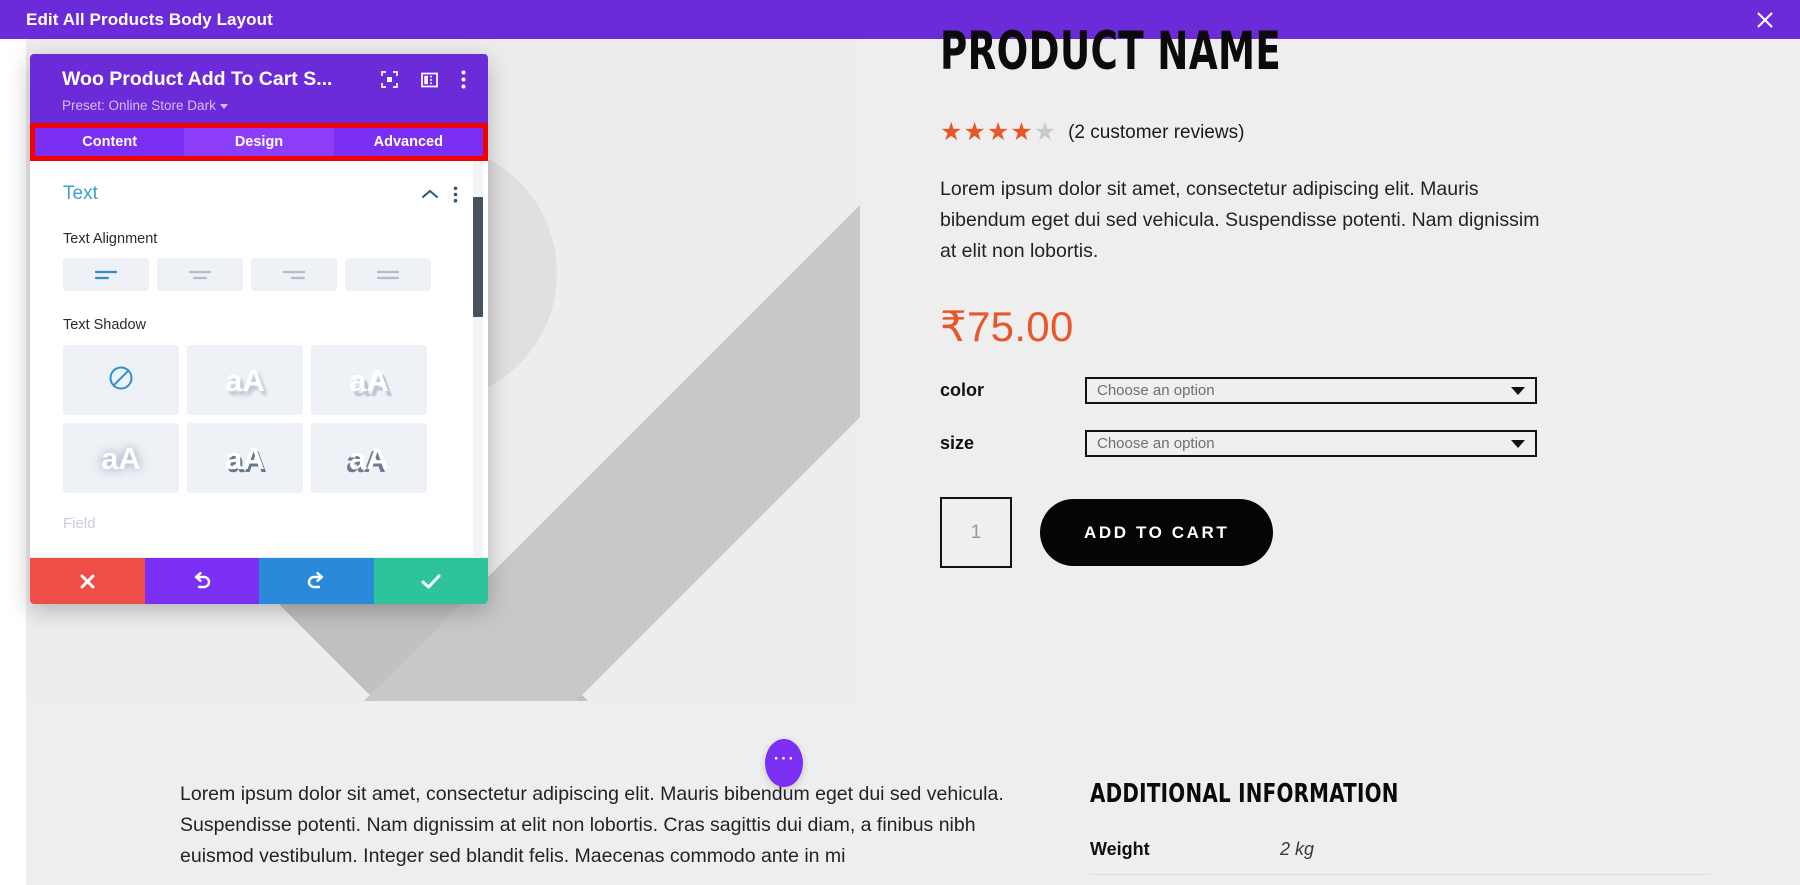 The image size is (1800, 885). I want to click on redo-button, so click(316, 581).